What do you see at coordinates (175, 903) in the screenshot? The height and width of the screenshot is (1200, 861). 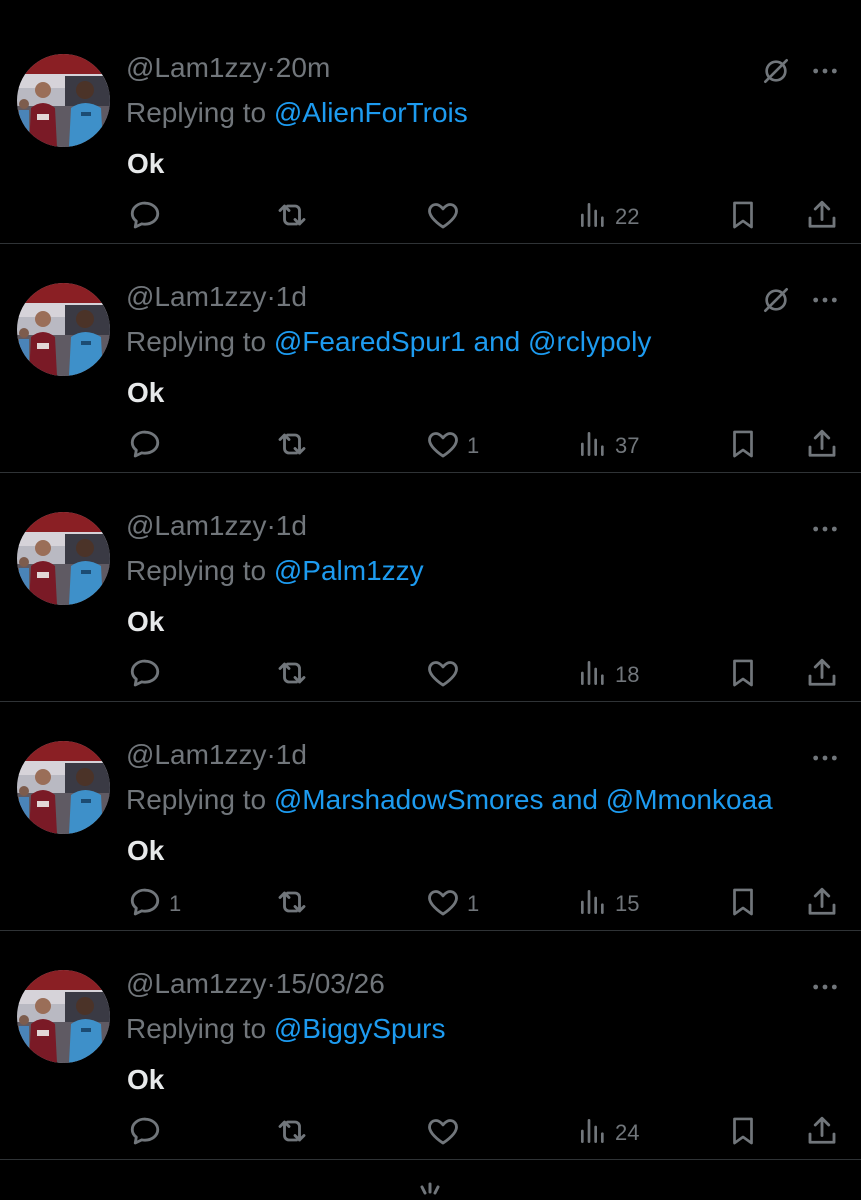 I see `reply-count: 1` at bounding box center [175, 903].